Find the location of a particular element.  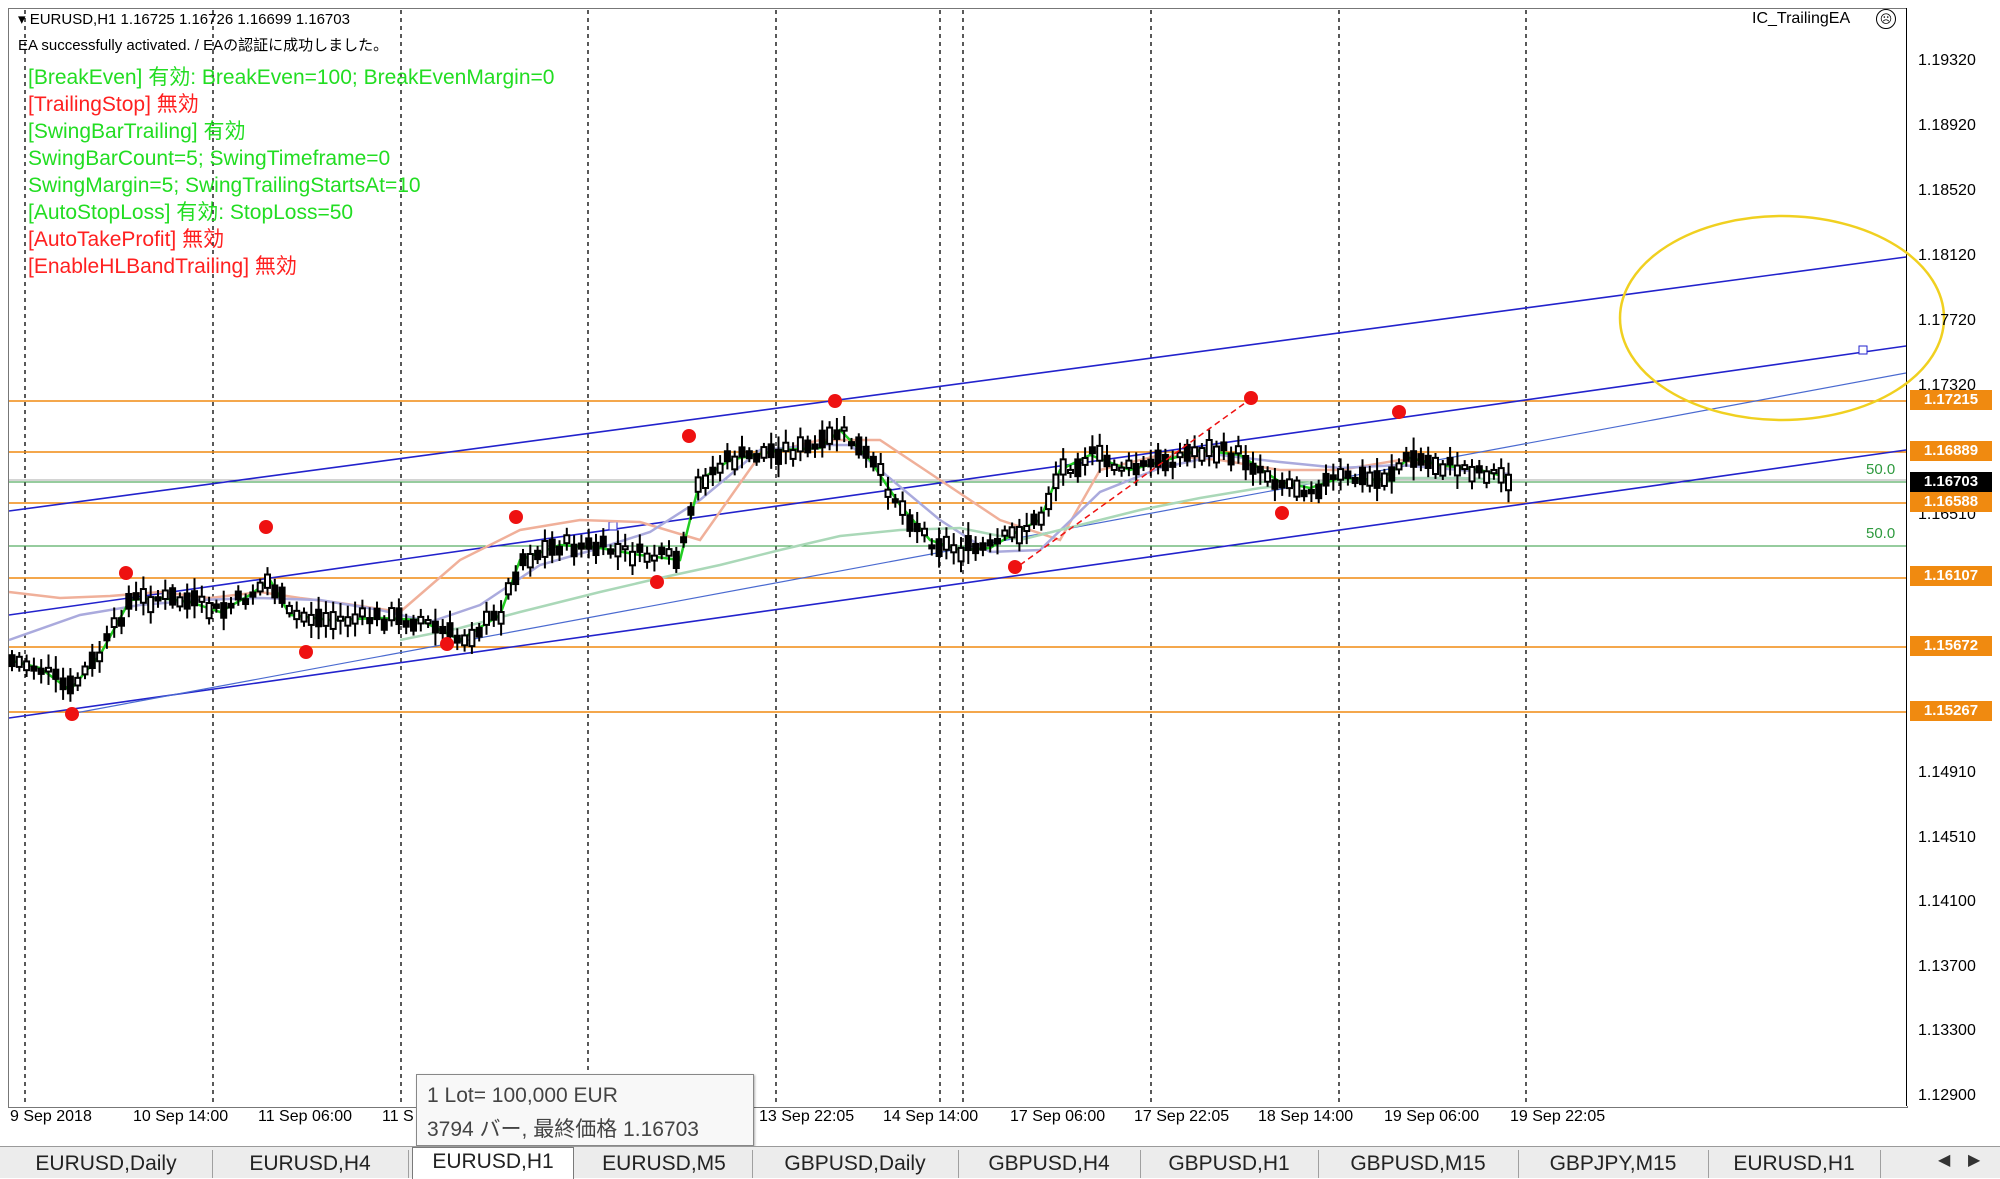

tab-scroll-right-icon: ▶ is located at coordinates (1974, 1160).